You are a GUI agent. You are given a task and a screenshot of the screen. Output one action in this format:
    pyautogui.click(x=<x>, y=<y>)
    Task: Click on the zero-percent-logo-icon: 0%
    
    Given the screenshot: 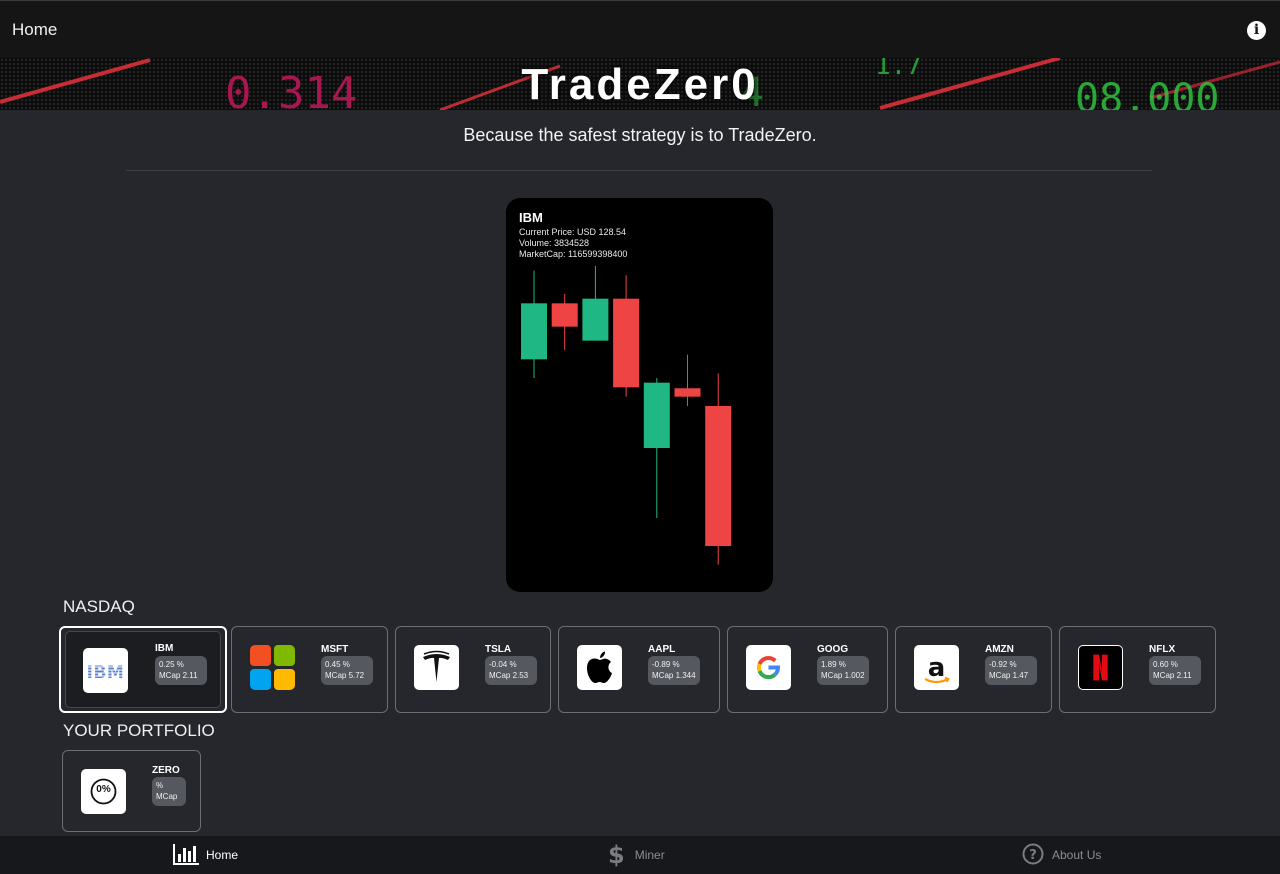 What is the action you would take?
    pyautogui.click(x=103, y=791)
    